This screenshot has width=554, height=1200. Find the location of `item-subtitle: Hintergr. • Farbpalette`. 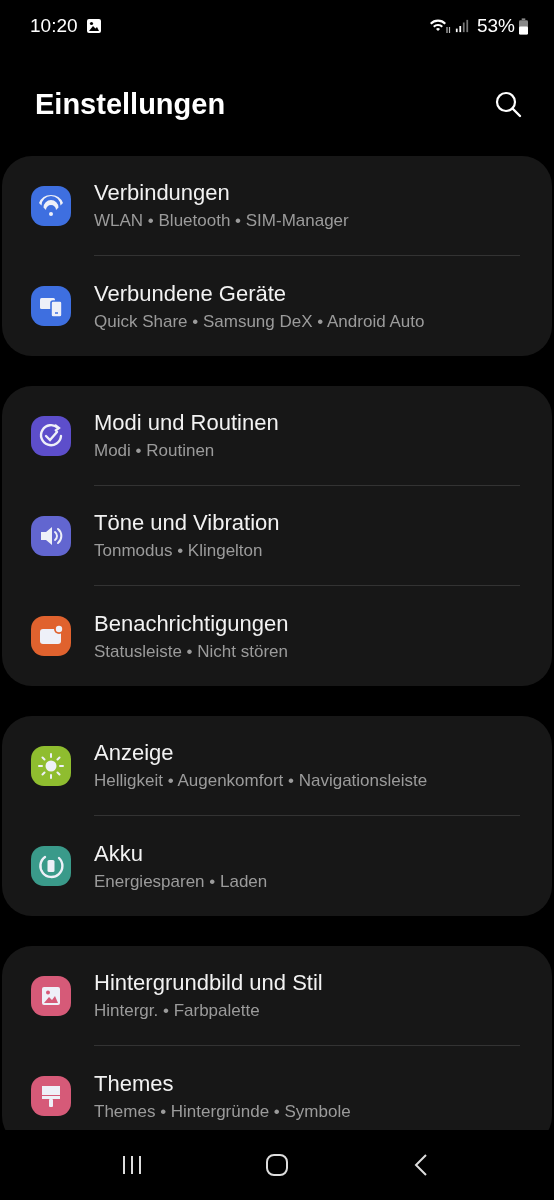

item-subtitle: Hintergr. • Farbpalette is located at coordinates (177, 1011).